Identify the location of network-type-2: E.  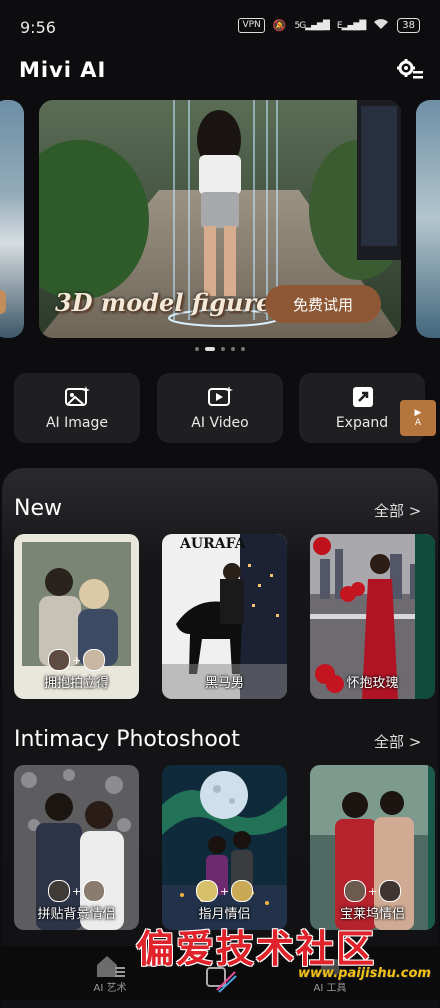
(339, 25).